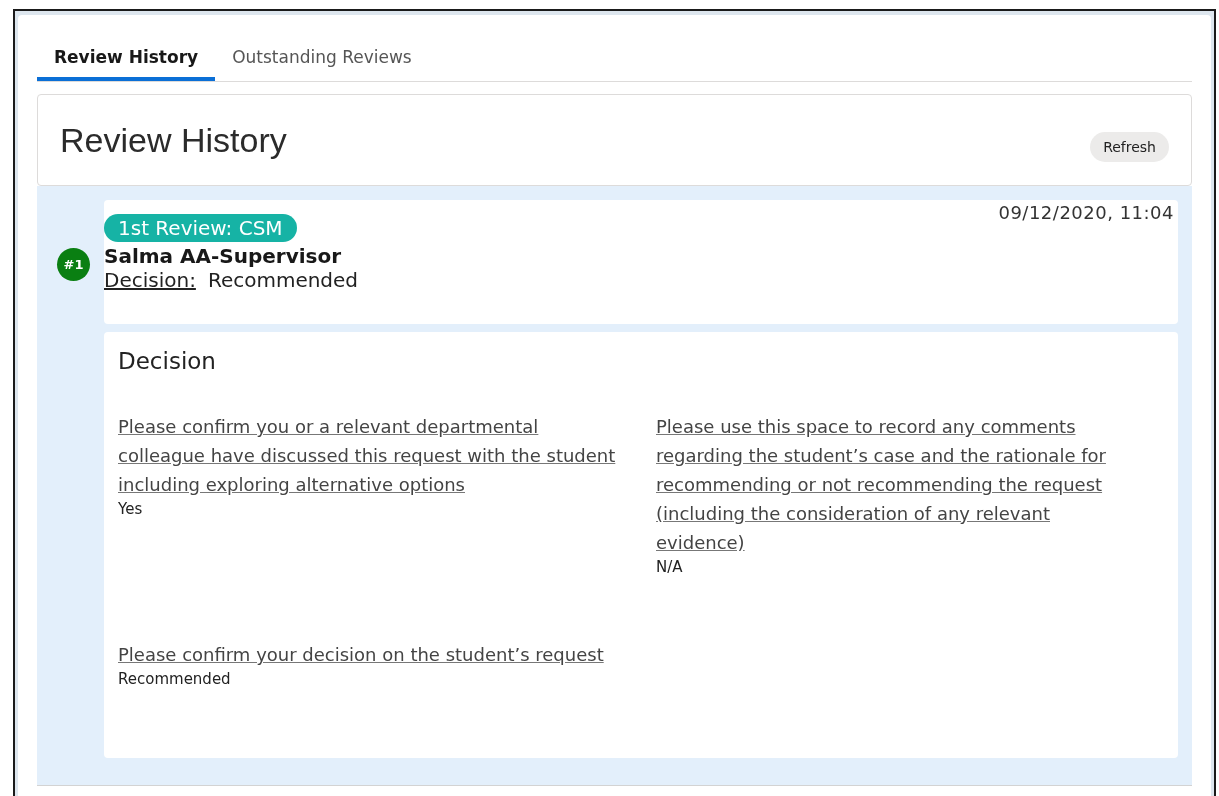  Describe the element at coordinates (73, 264) in the screenshot. I see `number-badge: #1` at that location.